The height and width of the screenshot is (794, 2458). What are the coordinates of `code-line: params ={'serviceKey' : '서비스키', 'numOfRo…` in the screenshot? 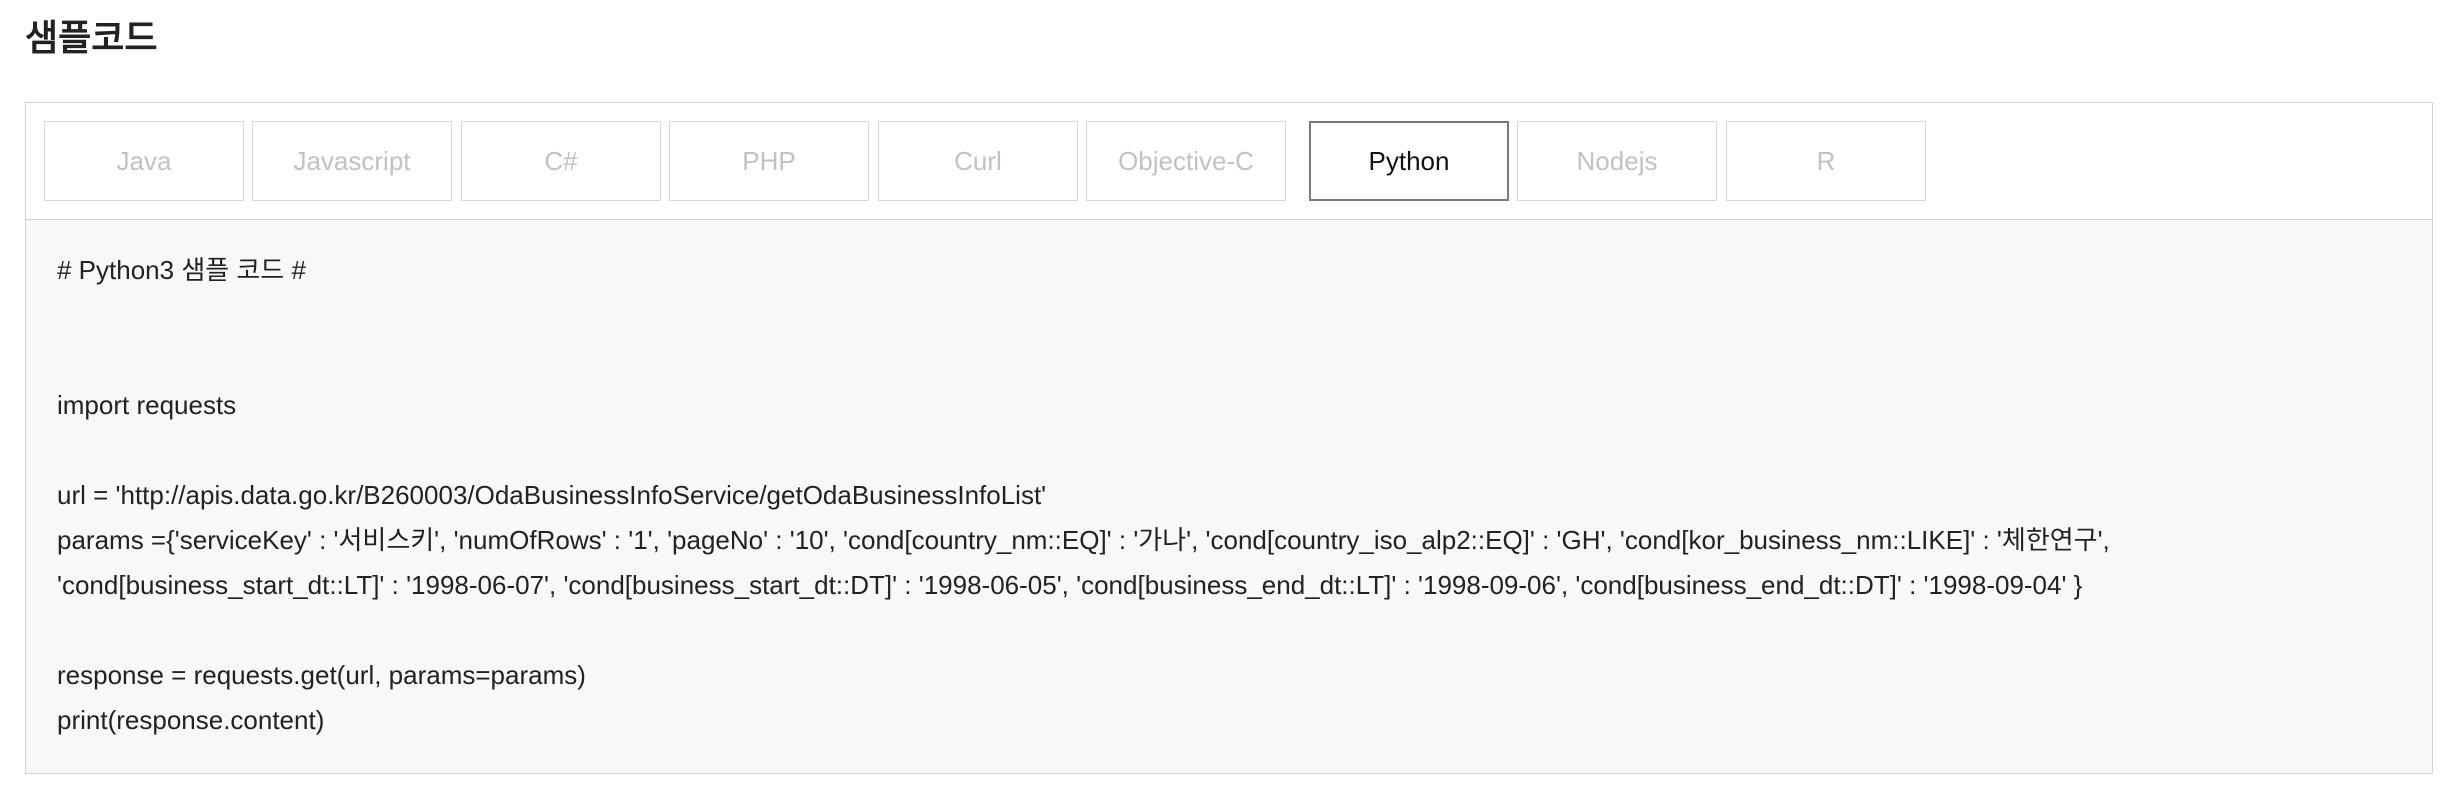 It's located at (1083, 540).